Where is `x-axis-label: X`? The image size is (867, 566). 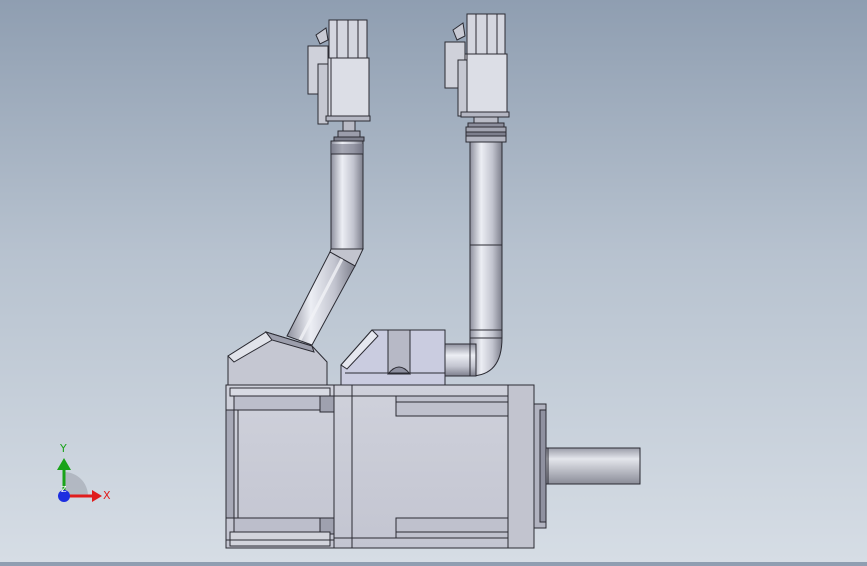
x-axis-label: X is located at coordinates (107, 495).